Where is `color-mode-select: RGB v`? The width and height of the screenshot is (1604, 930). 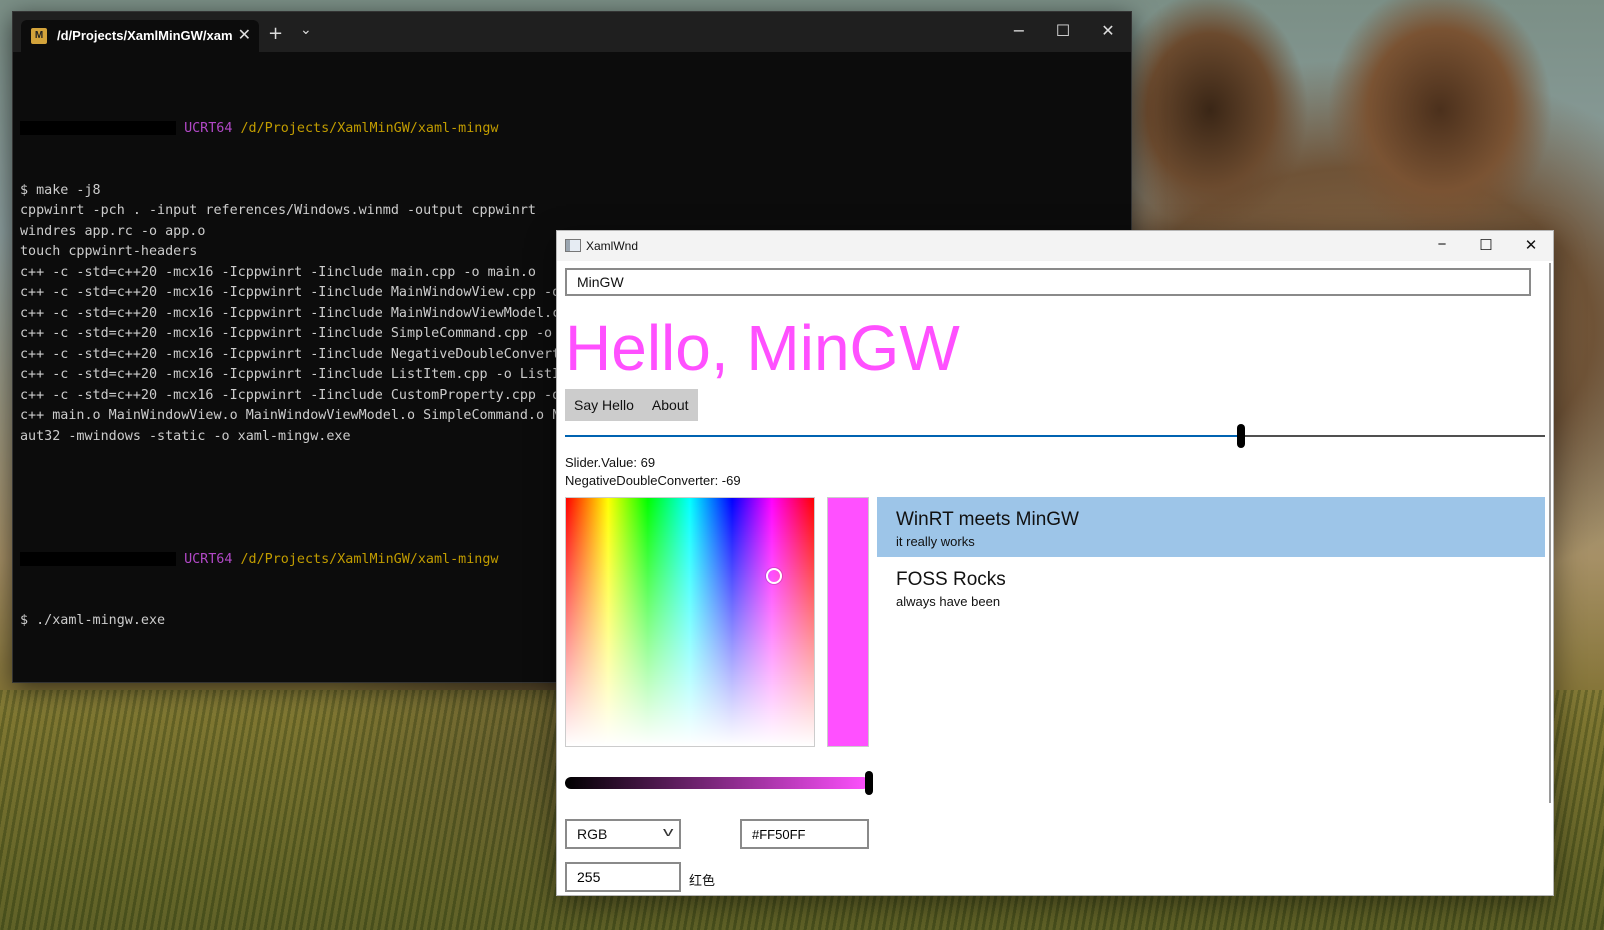
color-mode-select: RGB v is located at coordinates (623, 834).